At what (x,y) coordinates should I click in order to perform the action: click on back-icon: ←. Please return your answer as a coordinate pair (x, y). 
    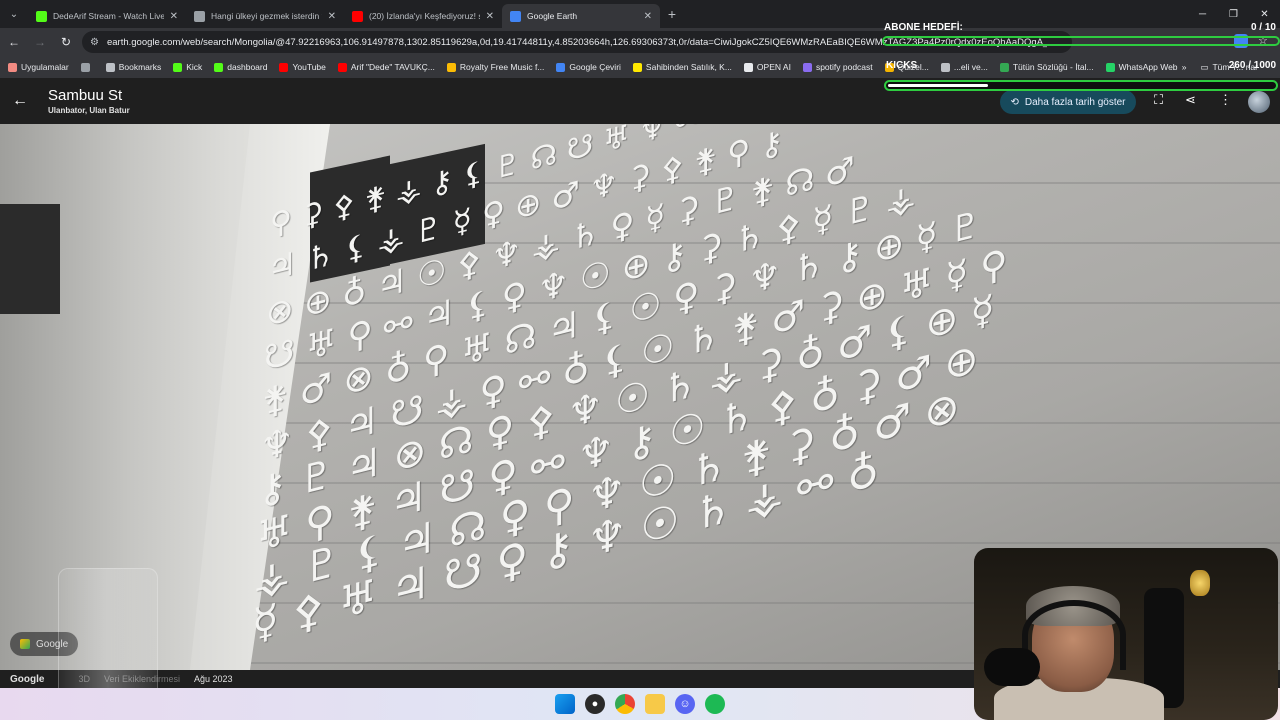
    Looking at the image, I should click on (14, 42).